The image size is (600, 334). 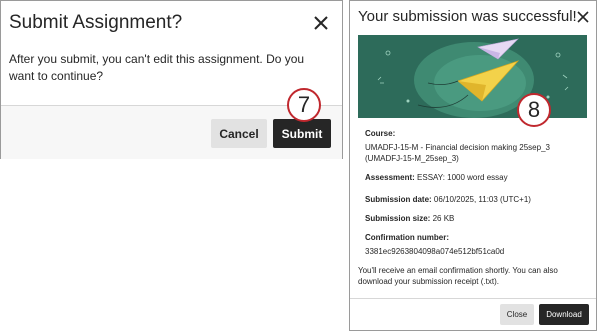 I want to click on submission-size-label: Submission size:, so click(x=398, y=218).